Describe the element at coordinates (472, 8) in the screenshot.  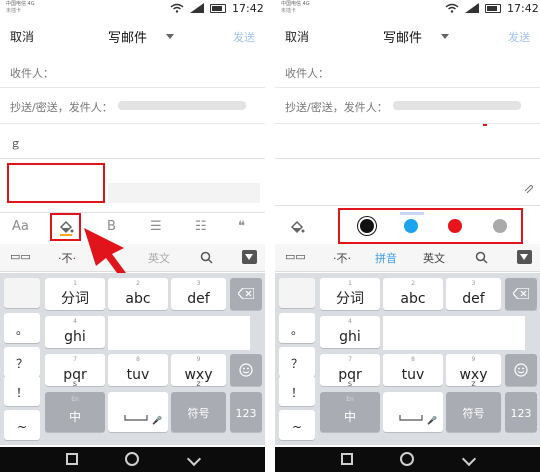
I see `signal-icon` at that location.